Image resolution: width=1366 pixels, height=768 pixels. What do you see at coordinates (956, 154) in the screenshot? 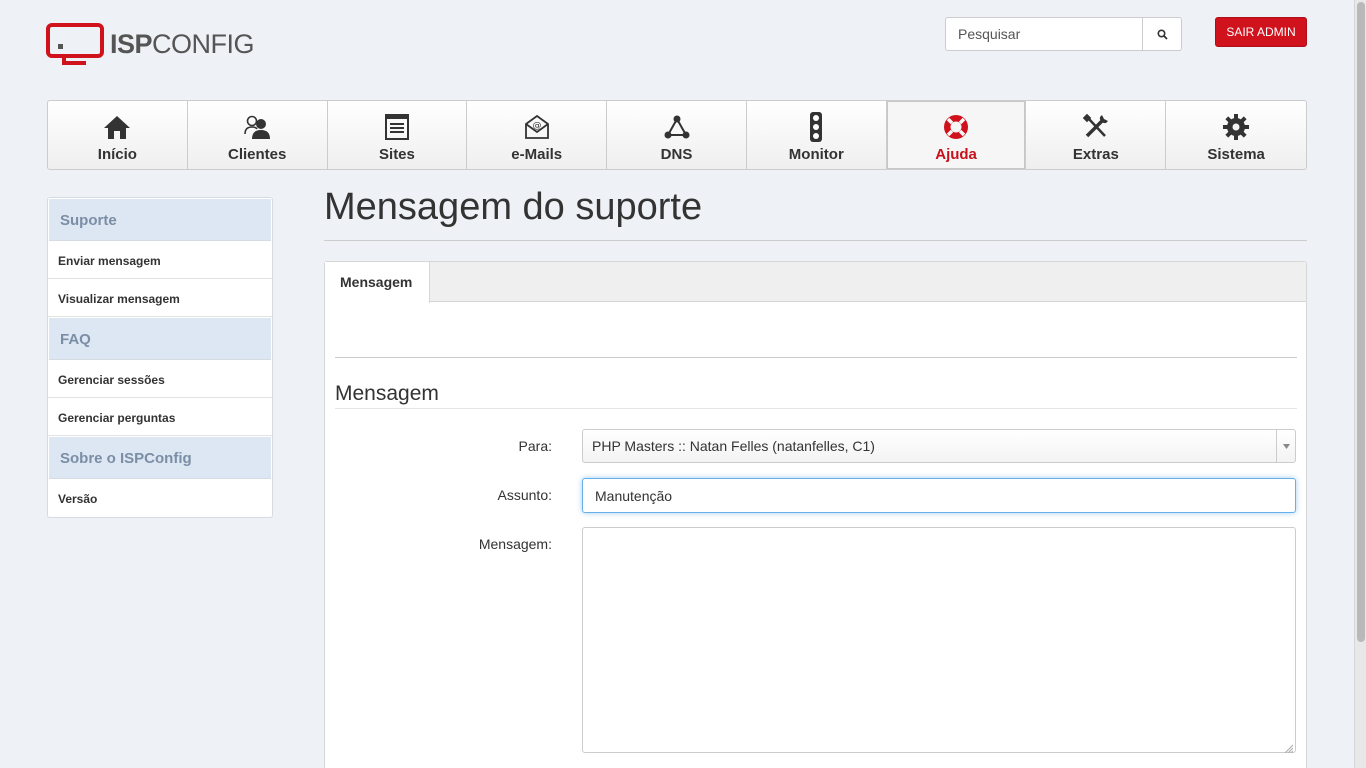
I see `tab-label: Ajuda` at bounding box center [956, 154].